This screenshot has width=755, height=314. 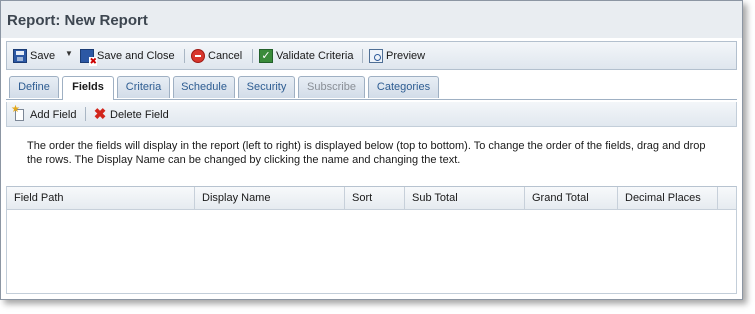 I want to click on floppy-disk-icon, so click(x=20, y=56).